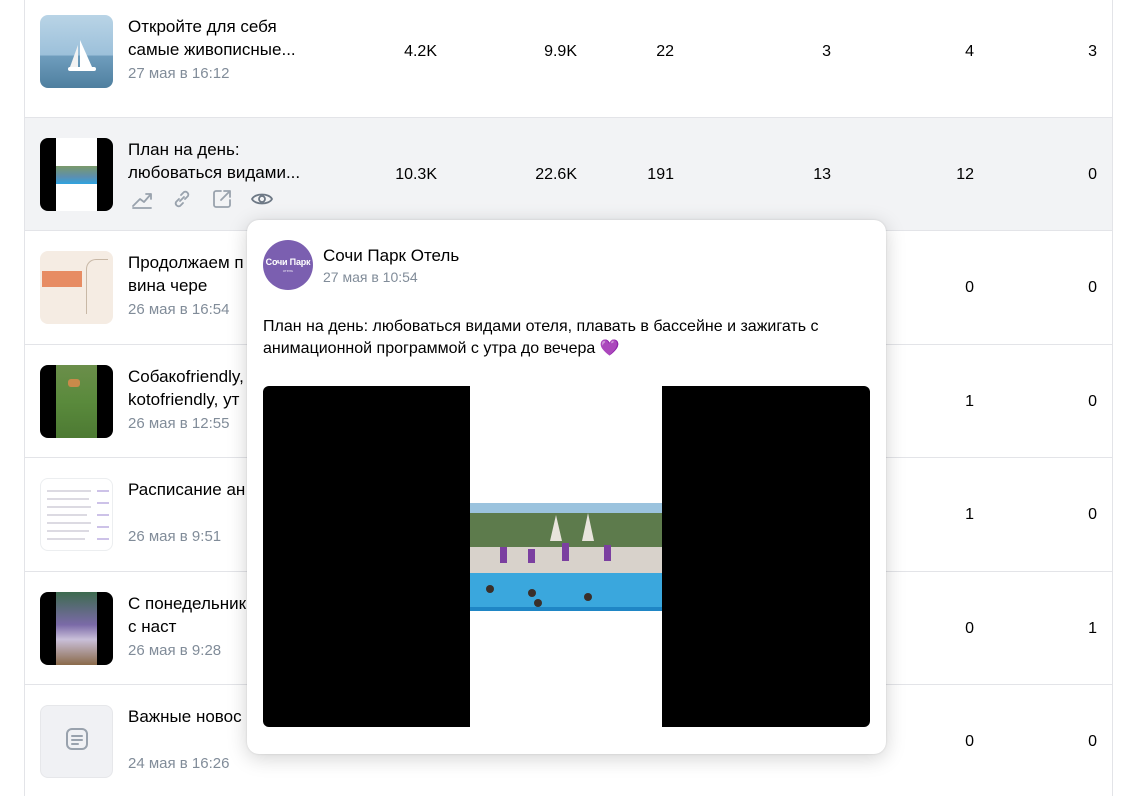 This screenshot has height=796, width=1132. Describe the element at coordinates (179, 423) in the screenshot. I see `post-date: 26 мая в 12:55` at that location.